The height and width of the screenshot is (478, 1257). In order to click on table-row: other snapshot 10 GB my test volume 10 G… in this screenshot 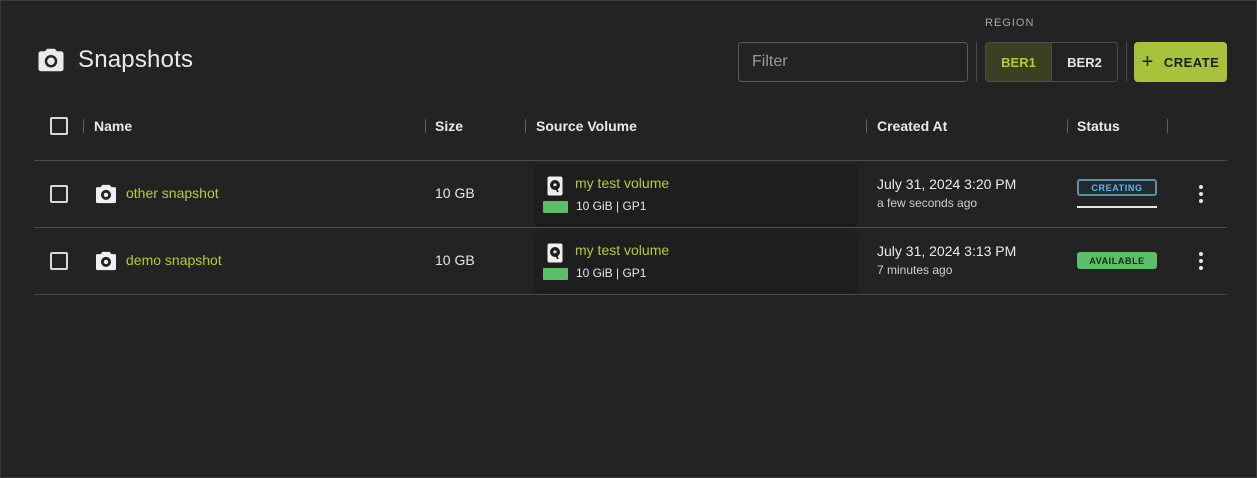, I will do `click(630, 194)`.